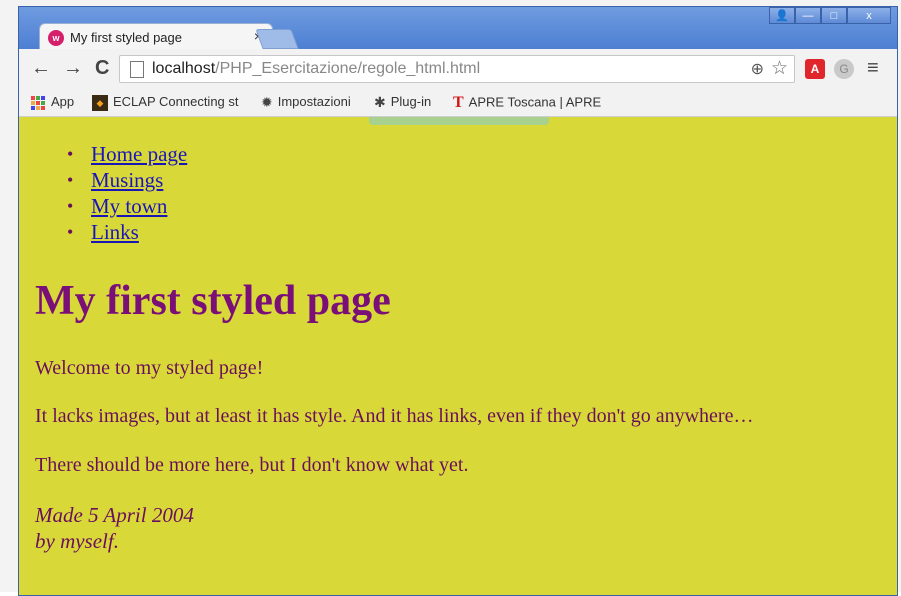 Image resolution: width=901 pixels, height=596 pixels. Describe the element at coordinates (114, 528) in the screenshot. I see `address-footer: Made 5 April 2004 by myself.` at that location.